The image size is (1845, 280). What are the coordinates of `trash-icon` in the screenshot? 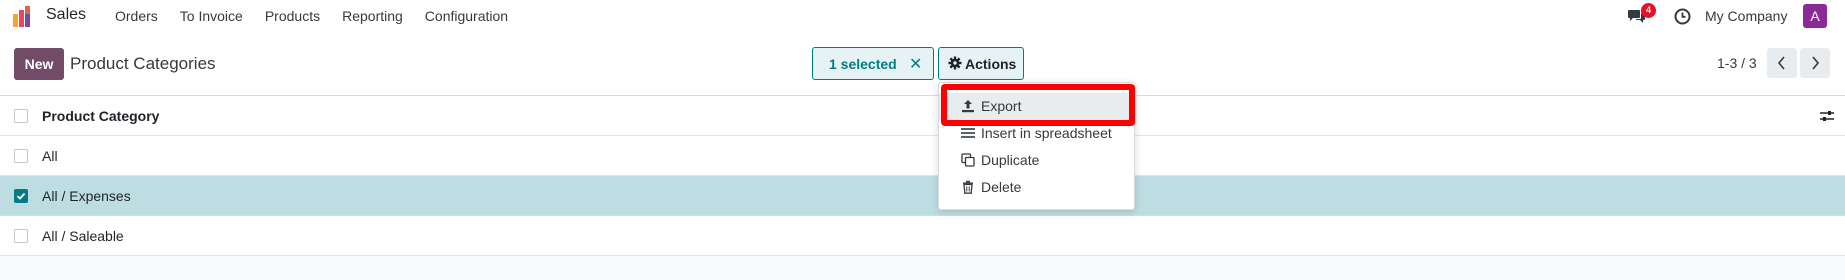 It's located at (968, 187).